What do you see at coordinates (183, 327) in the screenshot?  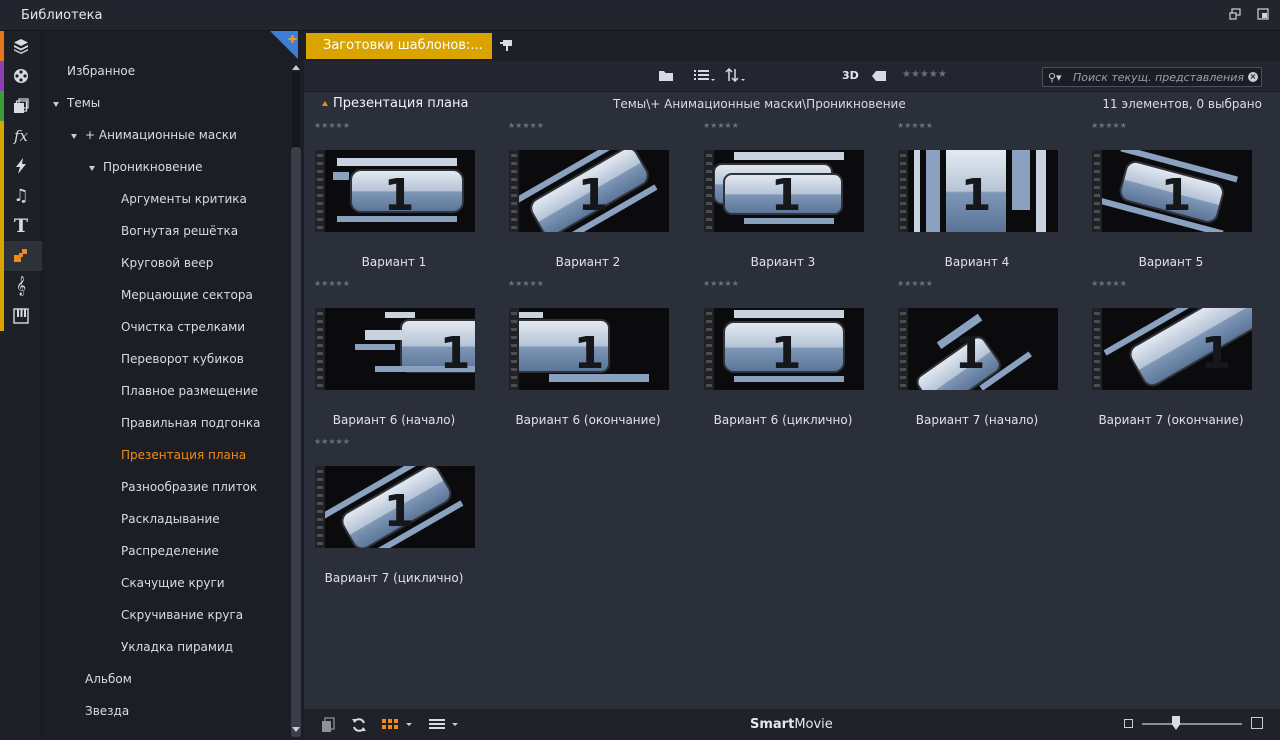 I see `tree-item-leaf: Очистка стрелками` at bounding box center [183, 327].